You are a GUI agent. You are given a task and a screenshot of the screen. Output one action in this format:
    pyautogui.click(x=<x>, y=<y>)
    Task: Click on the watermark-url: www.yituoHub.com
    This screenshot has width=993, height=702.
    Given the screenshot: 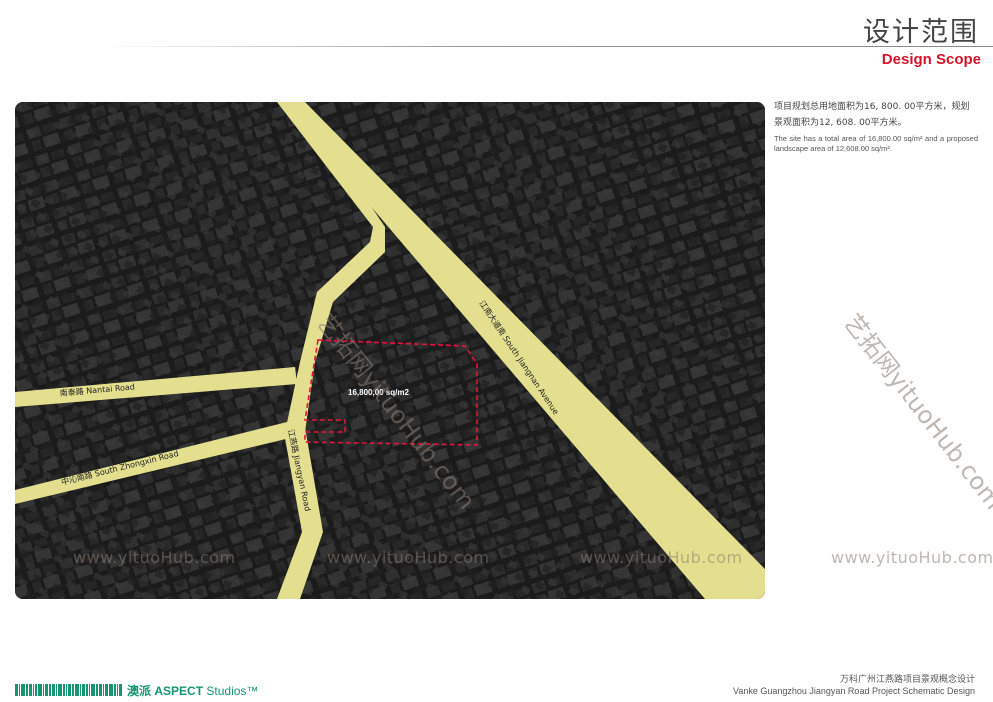 What is the action you would take?
    pyautogui.click(x=912, y=557)
    